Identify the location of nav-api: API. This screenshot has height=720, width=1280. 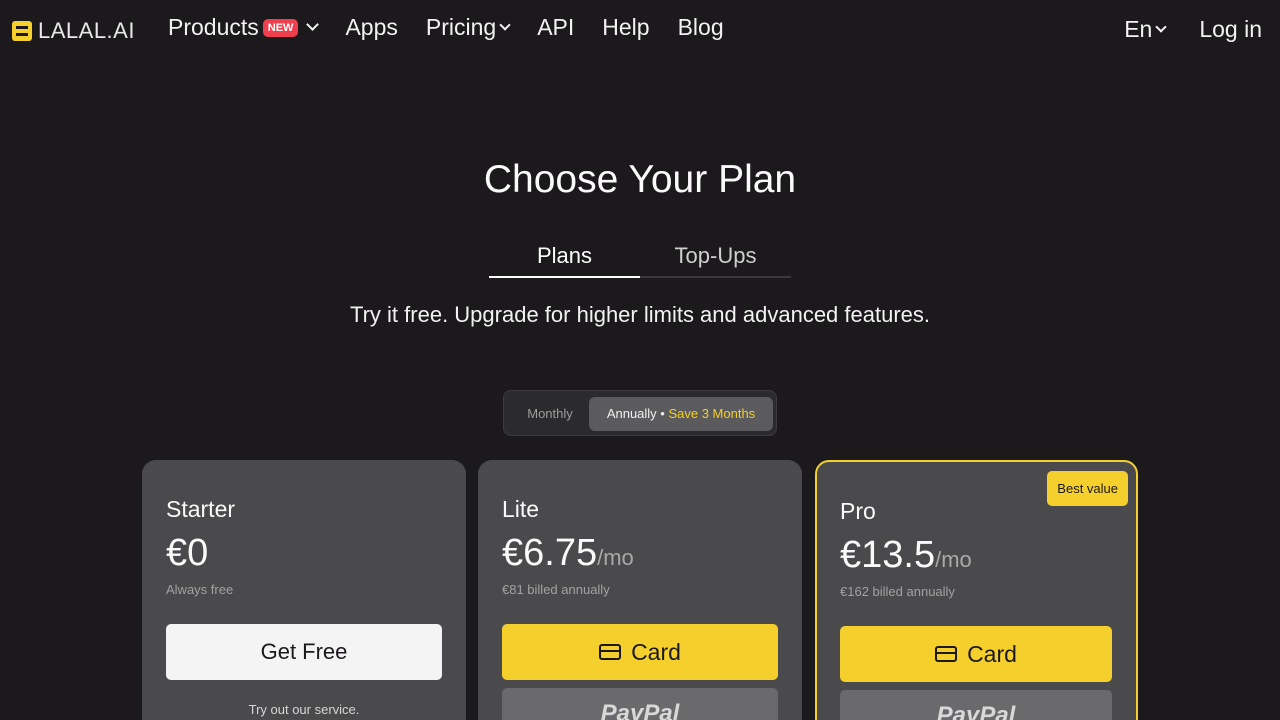
(555, 27).